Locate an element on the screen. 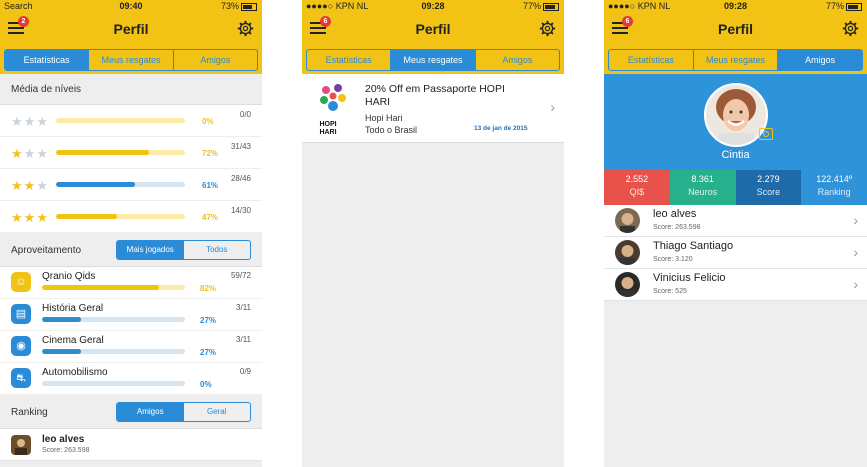 This screenshot has width=867, height=467. friend-name: Vinicius Felicio is located at coordinates (689, 278).